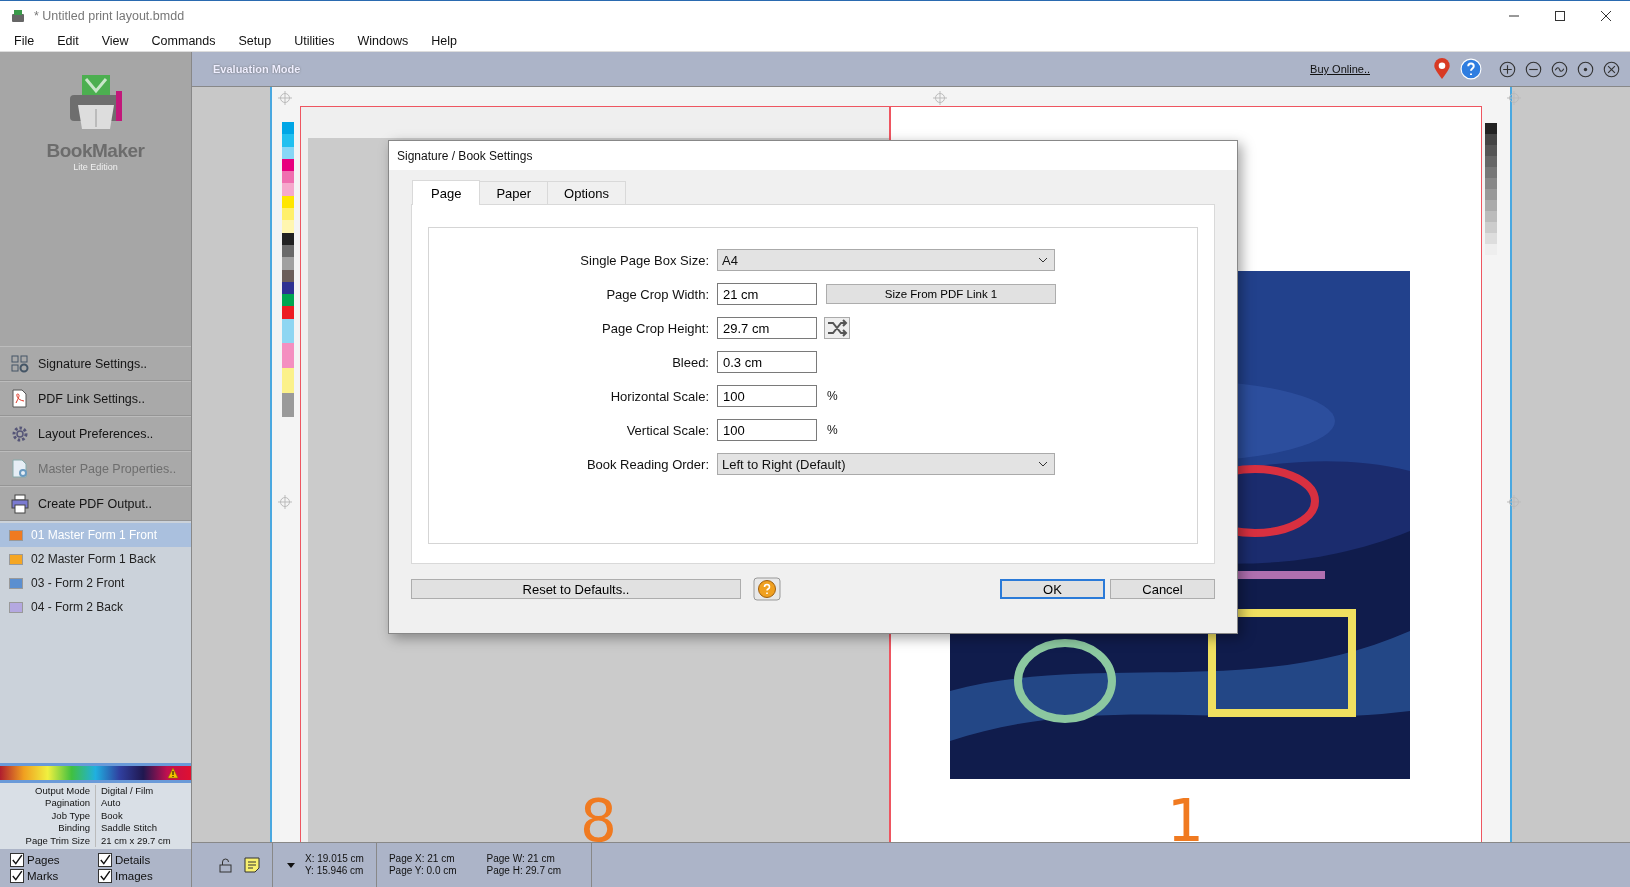 The image size is (1630, 887). Describe the element at coordinates (1185, 817) in the screenshot. I see `page-number: 1` at that location.